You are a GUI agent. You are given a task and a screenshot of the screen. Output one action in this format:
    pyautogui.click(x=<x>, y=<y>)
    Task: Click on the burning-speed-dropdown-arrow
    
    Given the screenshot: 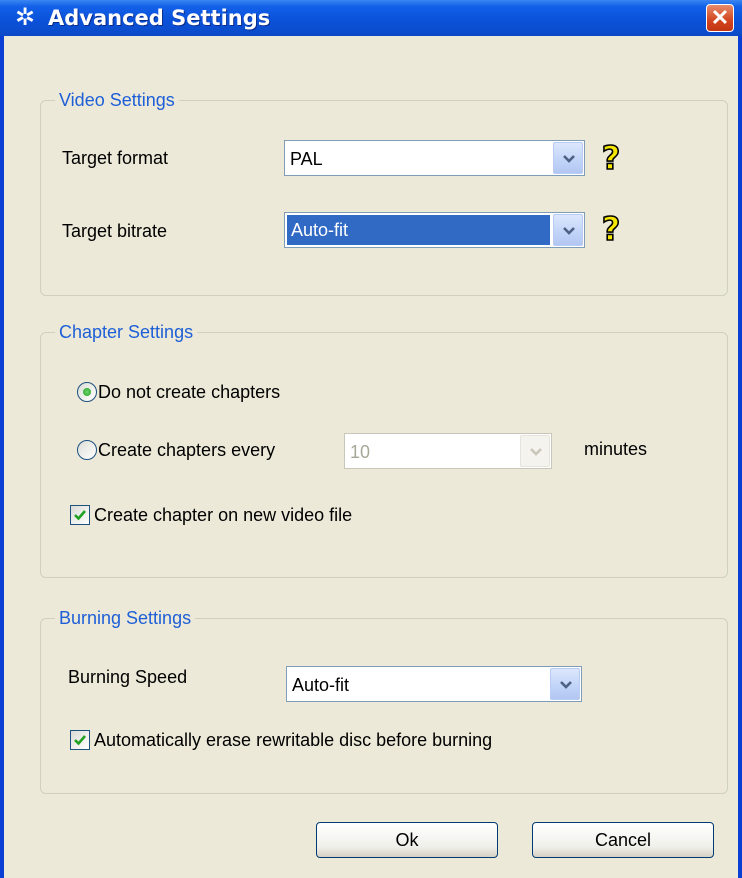 What is the action you would take?
    pyautogui.click(x=565, y=684)
    